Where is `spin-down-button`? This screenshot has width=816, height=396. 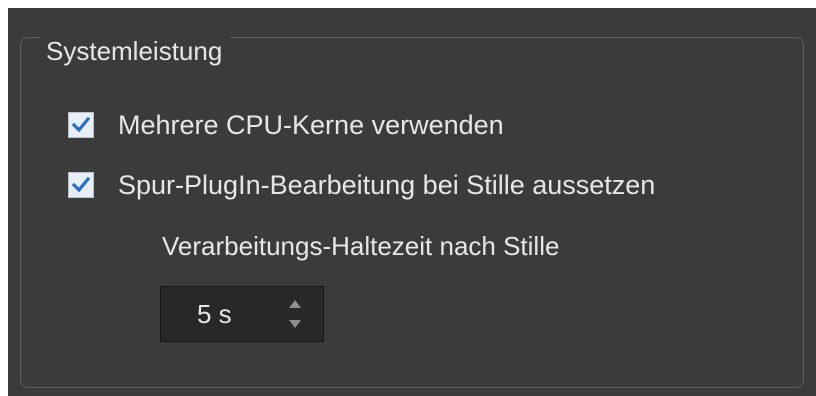 spin-down-button is located at coordinates (295, 324).